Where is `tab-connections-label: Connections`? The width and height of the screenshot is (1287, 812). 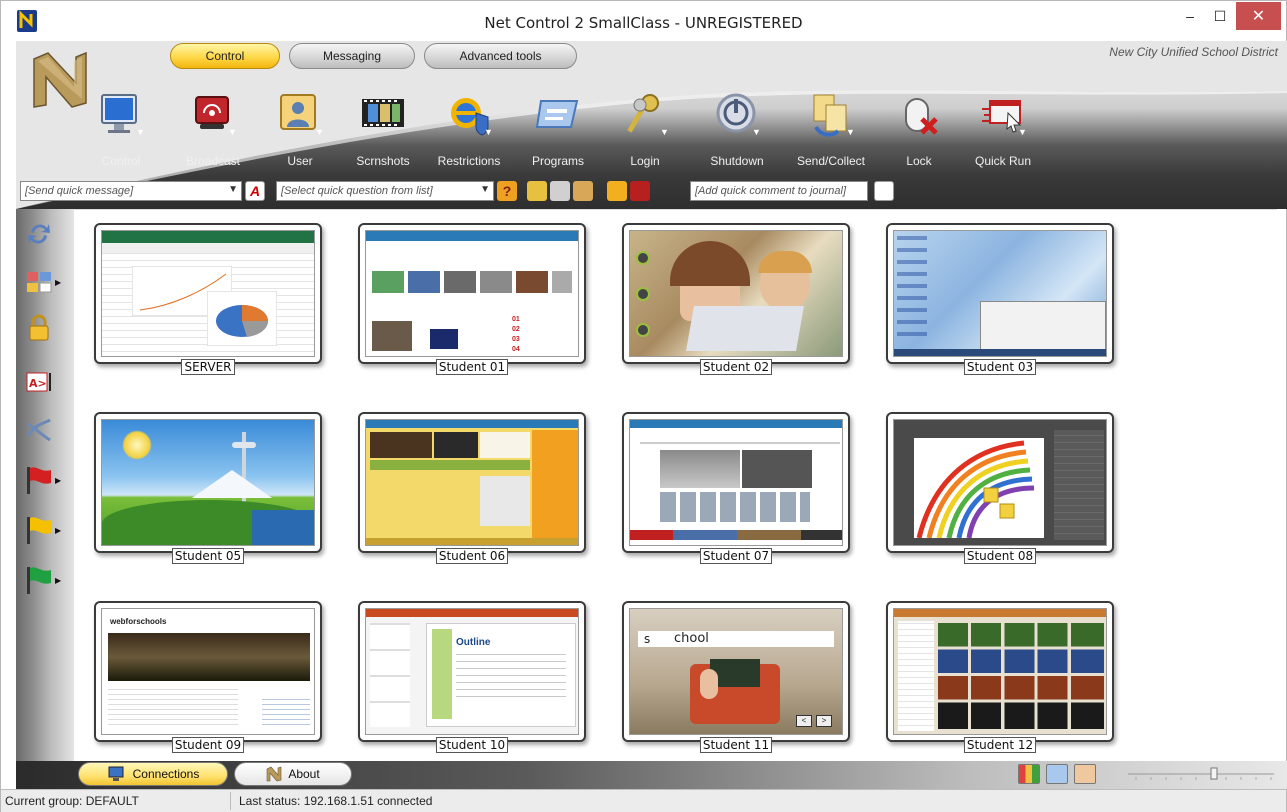 tab-connections-label: Connections is located at coordinates (166, 774).